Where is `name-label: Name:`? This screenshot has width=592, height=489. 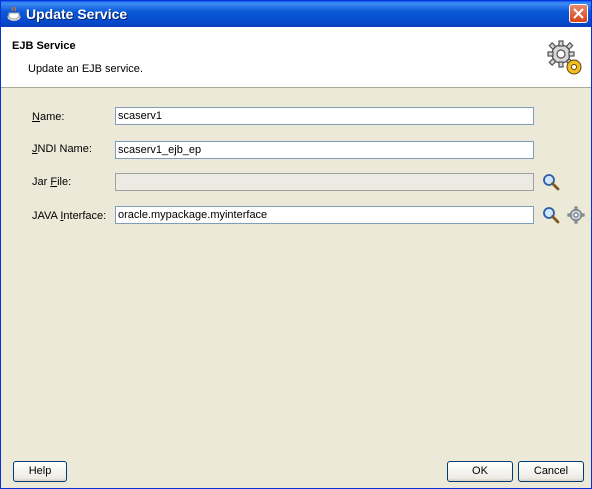 name-label: Name: is located at coordinates (48, 117).